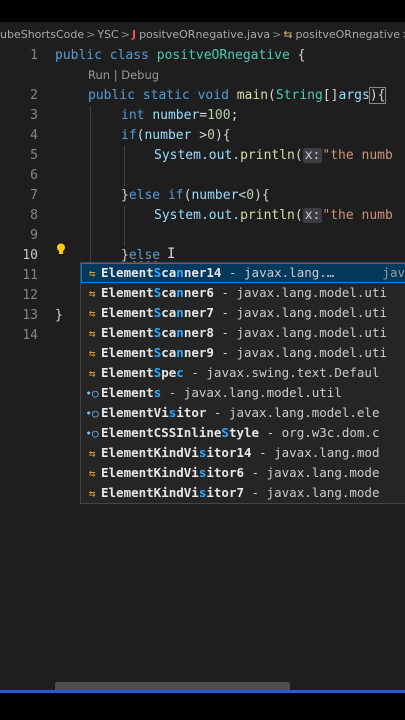 This screenshot has width=405, height=720. I want to click on code-line-1: public class positveORnegative {, so click(180, 56).